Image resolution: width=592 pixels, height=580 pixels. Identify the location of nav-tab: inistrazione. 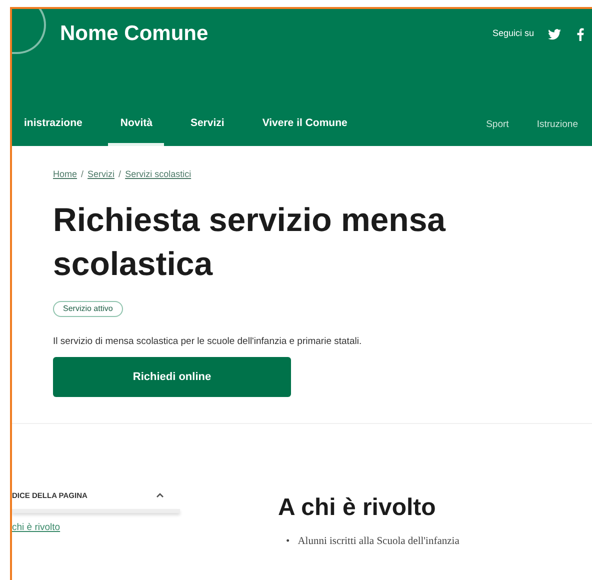
(53, 125).